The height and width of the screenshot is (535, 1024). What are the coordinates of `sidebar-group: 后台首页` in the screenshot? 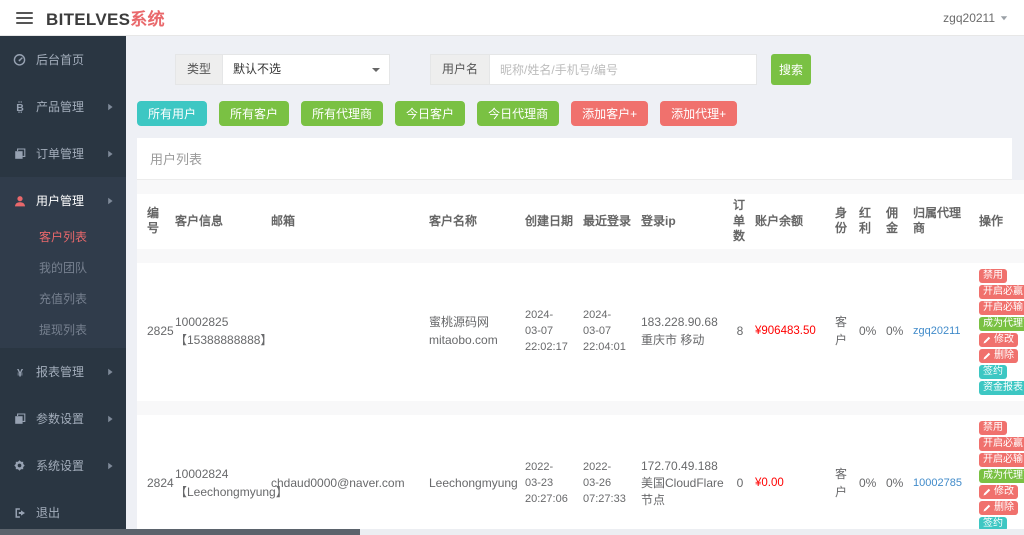 It's located at (63, 59).